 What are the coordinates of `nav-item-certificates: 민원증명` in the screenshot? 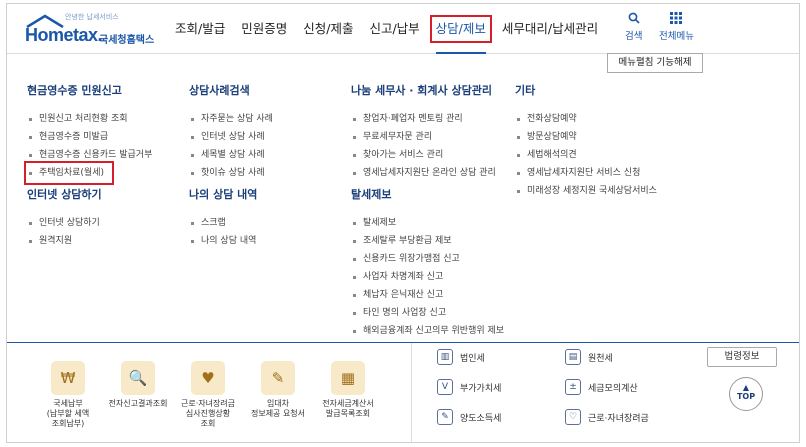 It's located at (264, 29).